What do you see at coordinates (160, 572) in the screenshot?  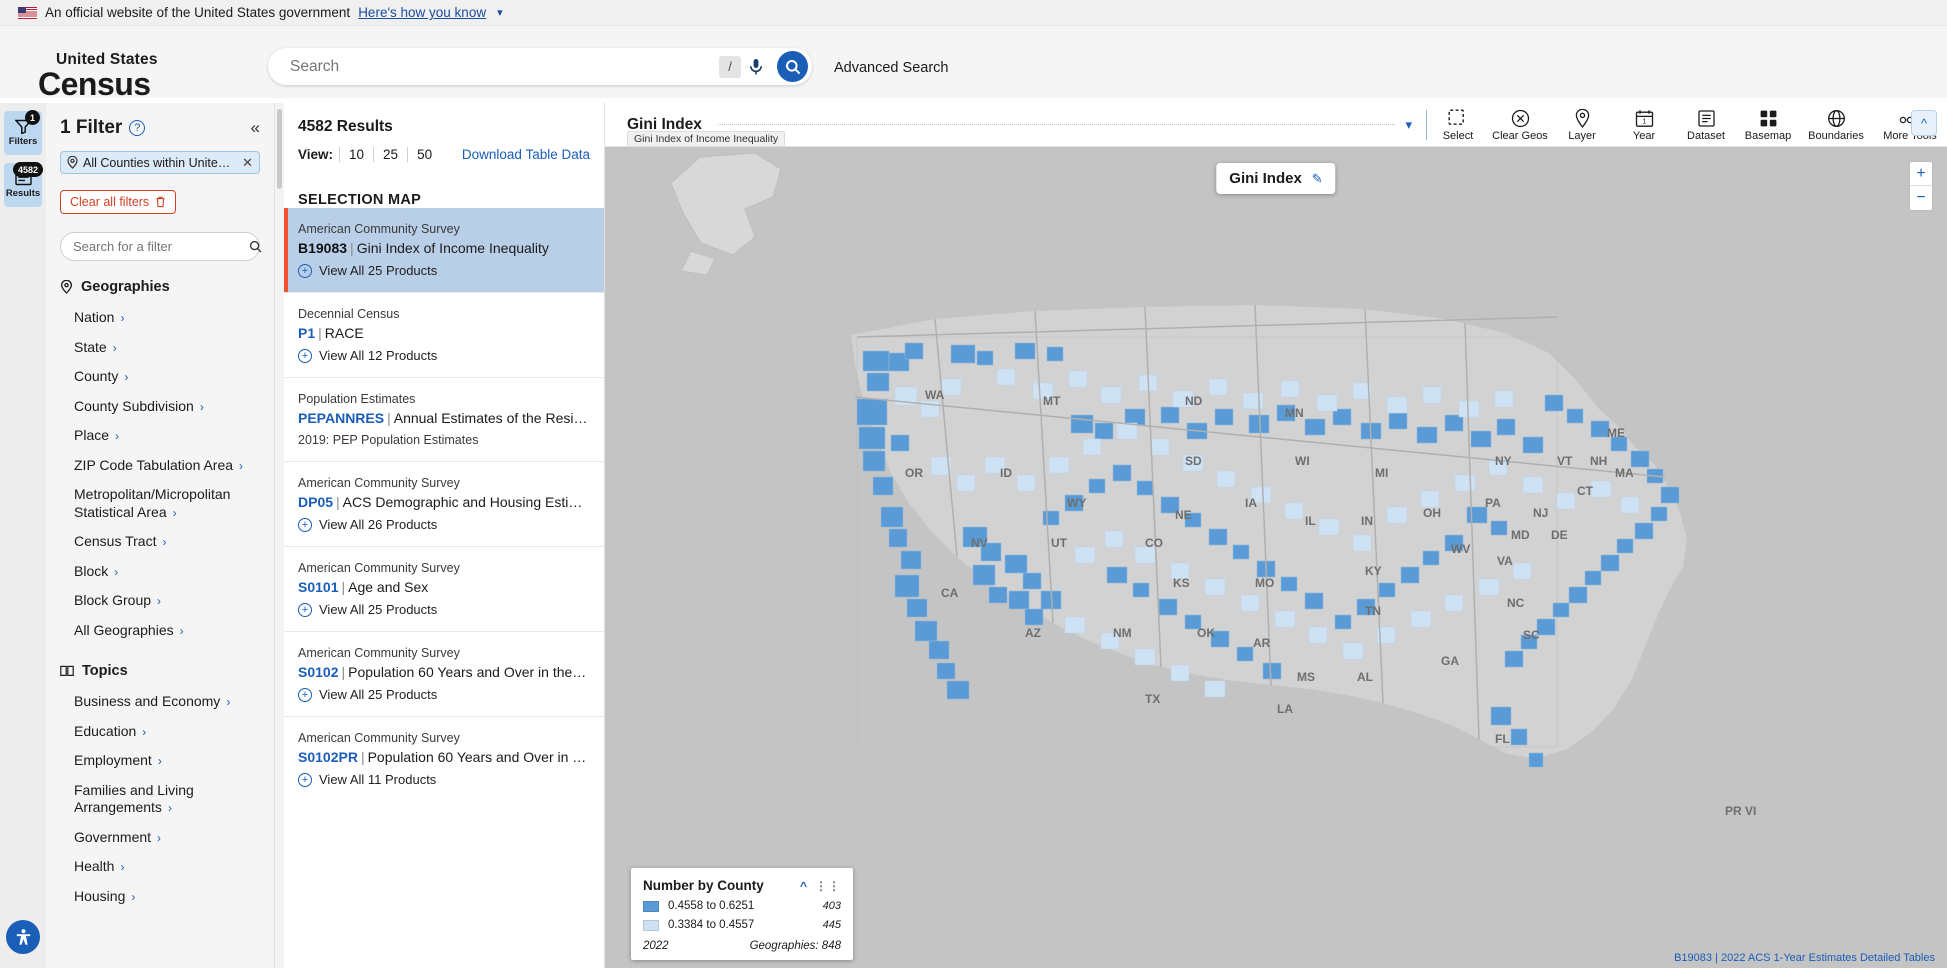 I see `filter-item-block: Block ›` at bounding box center [160, 572].